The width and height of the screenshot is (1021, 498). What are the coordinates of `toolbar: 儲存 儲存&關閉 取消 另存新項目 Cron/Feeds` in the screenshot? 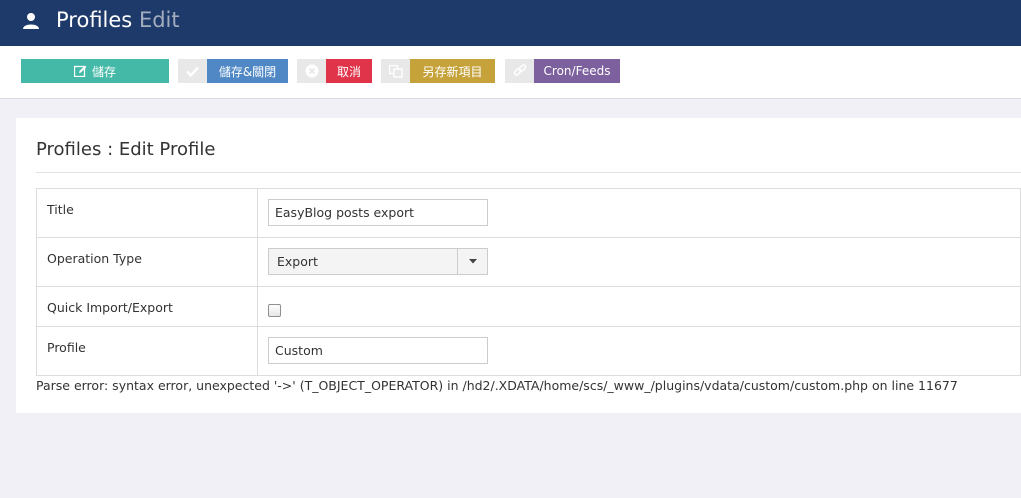 It's located at (510, 72).